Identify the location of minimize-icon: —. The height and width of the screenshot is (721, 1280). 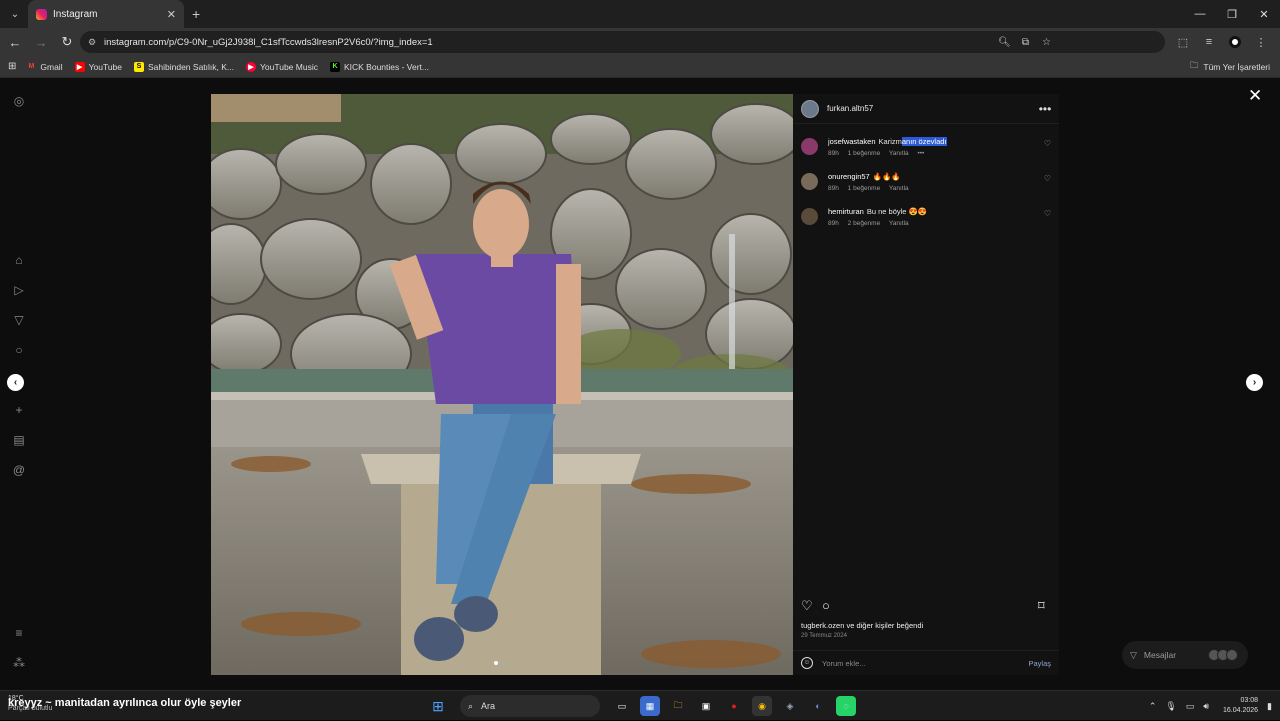
(1200, 14).